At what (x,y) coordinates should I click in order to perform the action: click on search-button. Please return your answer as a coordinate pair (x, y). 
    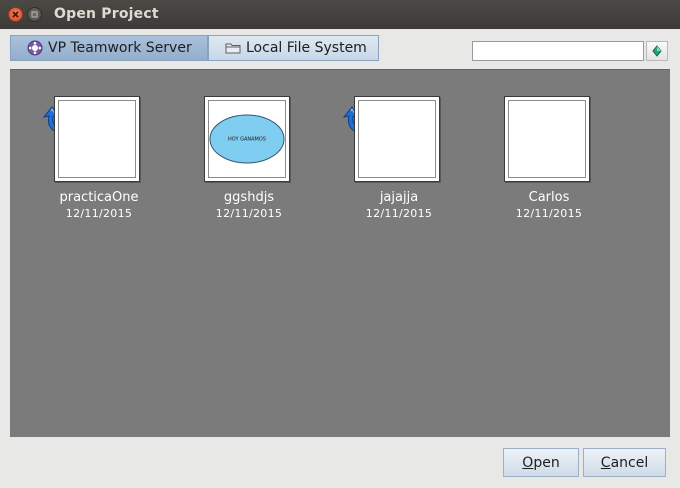
    Looking at the image, I should click on (657, 51).